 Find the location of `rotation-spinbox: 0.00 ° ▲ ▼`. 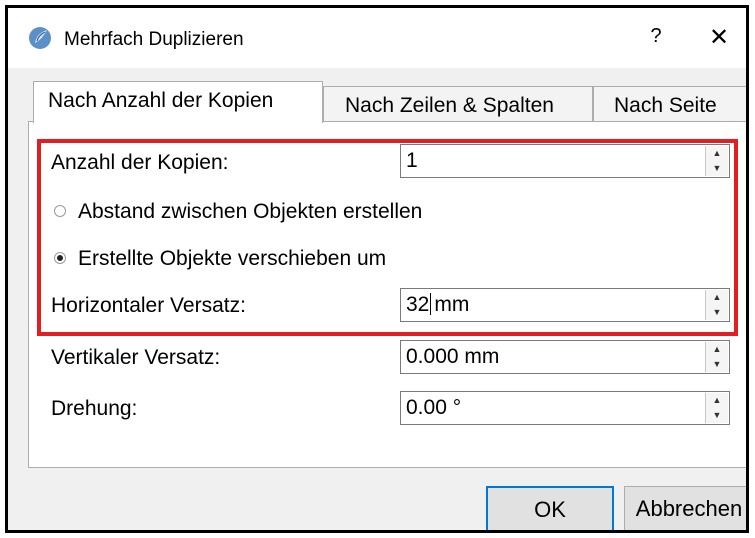

rotation-spinbox: 0.00 ° ▲ ▼ is located at coordinates (565, 408).